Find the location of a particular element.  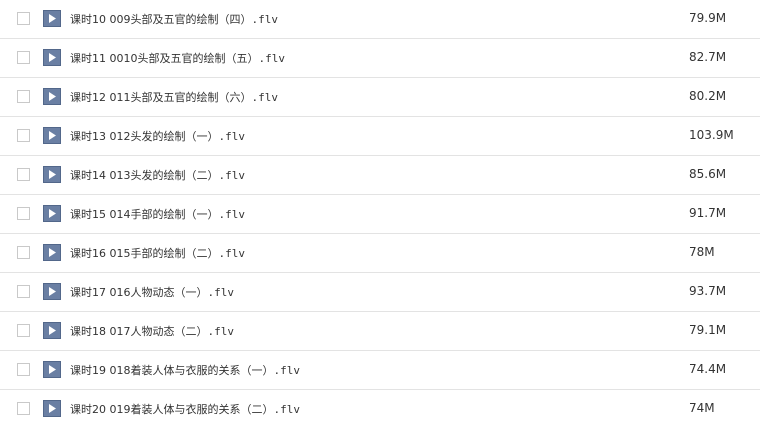

file-size: 79.9M is located at coordinates (708, 18).